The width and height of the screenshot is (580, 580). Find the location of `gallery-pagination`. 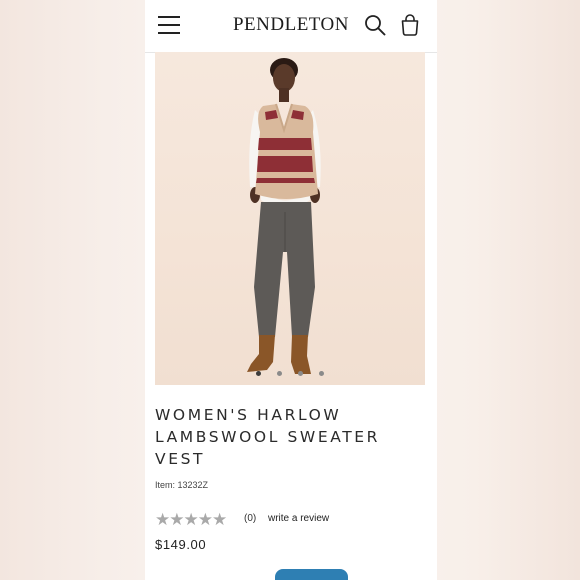

gallery-pagination is located at coordinates (290, 372).